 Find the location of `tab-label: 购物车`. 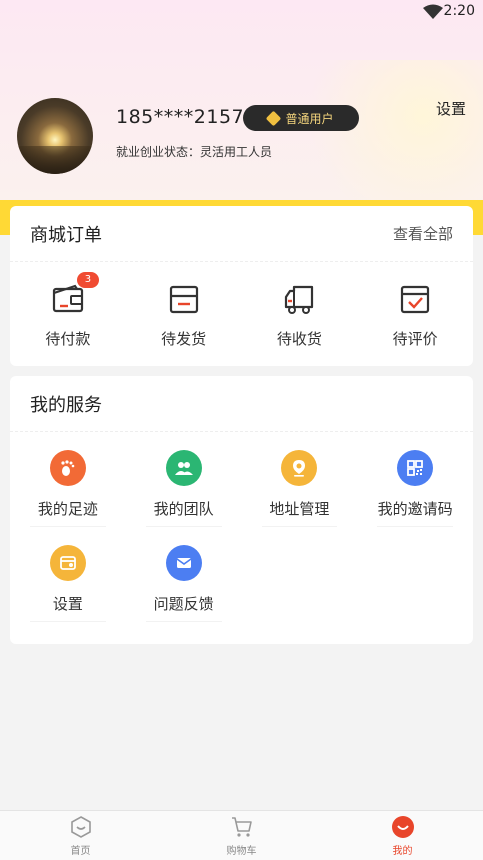

tab-label: 购物车 is located at coordinates (241, 851).